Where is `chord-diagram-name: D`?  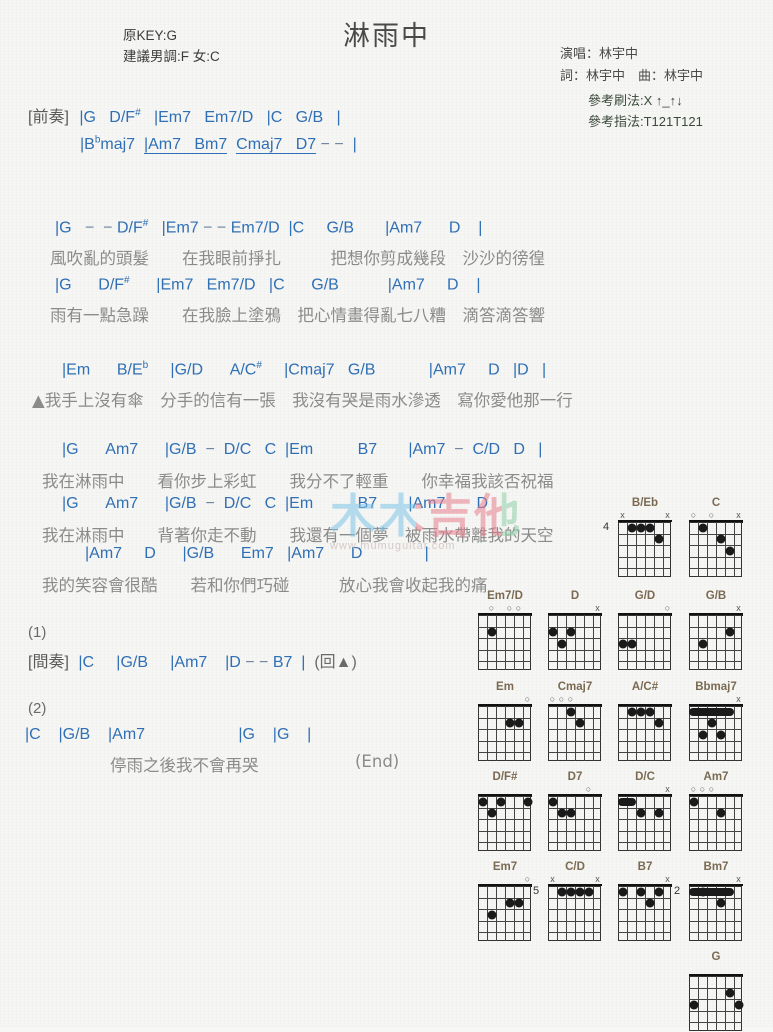 chord-diagram-name: D is located at coordinates (575, 596).